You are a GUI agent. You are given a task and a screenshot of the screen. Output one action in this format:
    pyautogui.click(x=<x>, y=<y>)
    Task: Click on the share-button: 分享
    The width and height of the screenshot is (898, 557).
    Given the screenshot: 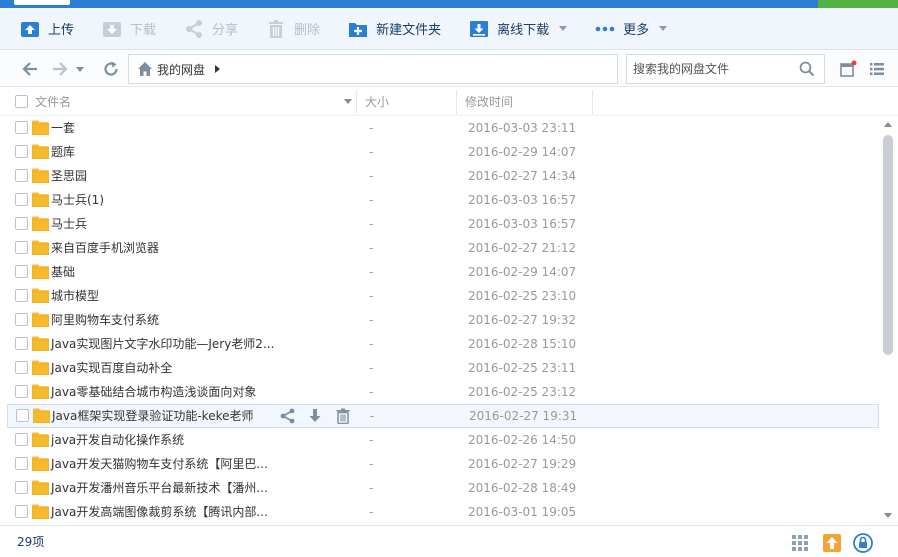 What is the action you would take?
    pyautogui.click(x=214, y=29)
    